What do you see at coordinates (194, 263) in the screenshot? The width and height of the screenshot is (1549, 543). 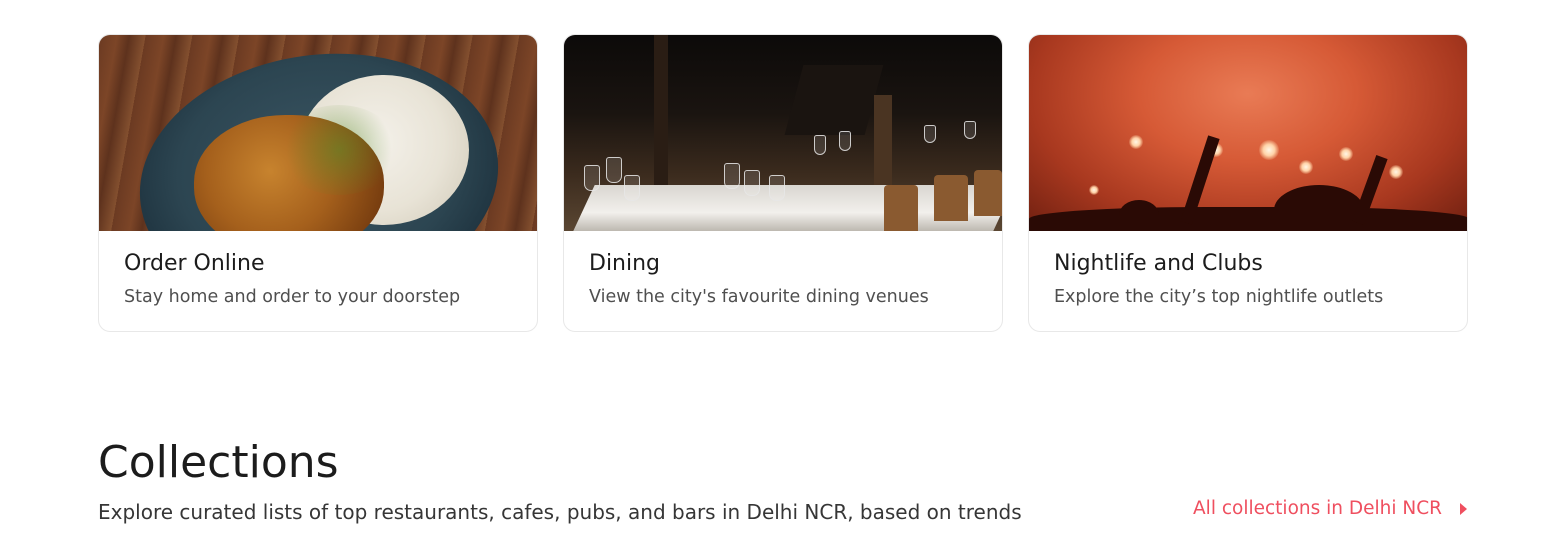 I see `card-title: Order Online` at bounding box center [194, 263].